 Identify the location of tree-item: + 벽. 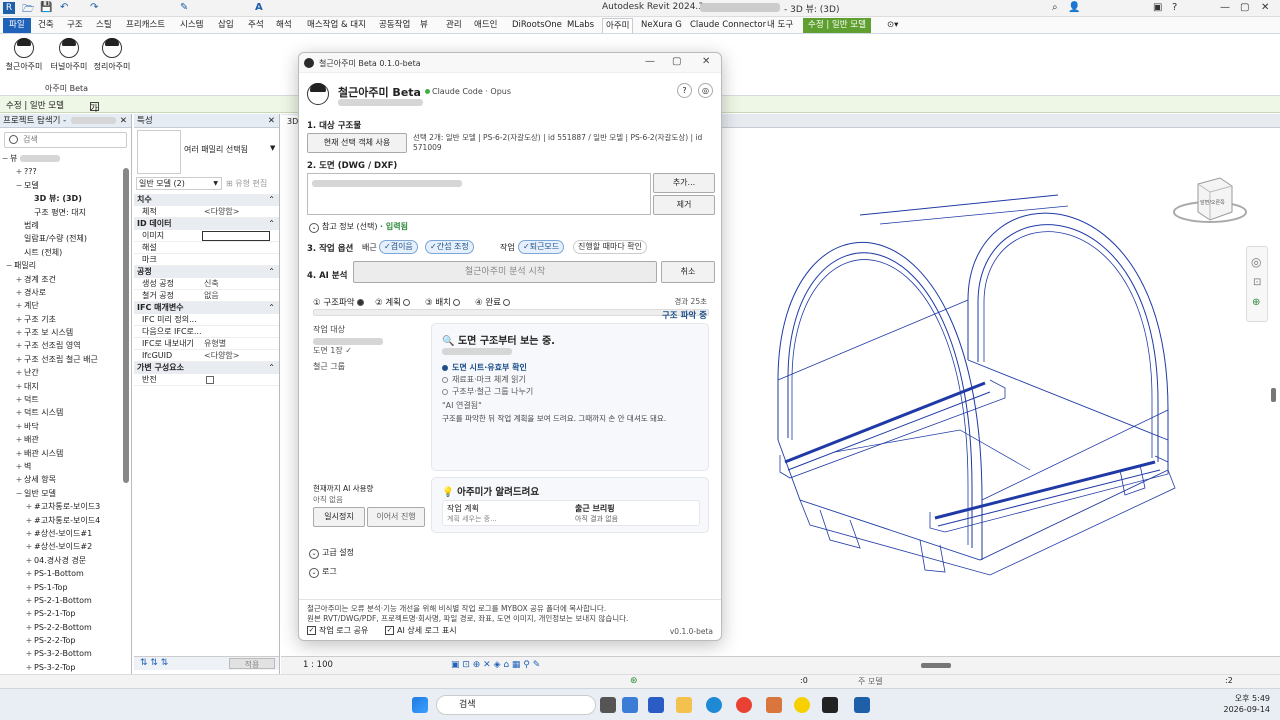
(65, 466).